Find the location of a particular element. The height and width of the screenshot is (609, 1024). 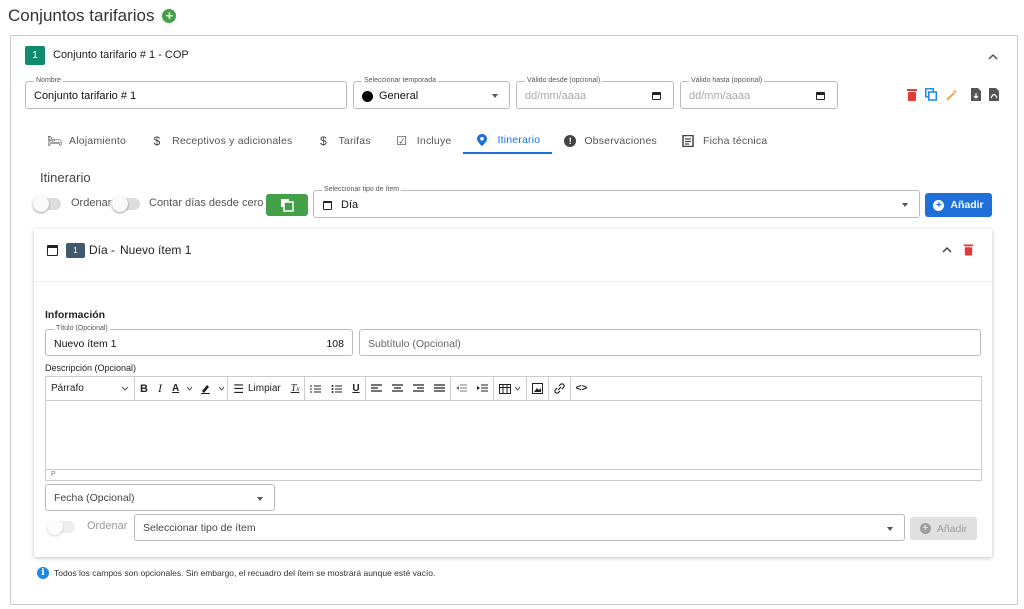

add-item-button: + Añadir is located at coordinates (958, 205).